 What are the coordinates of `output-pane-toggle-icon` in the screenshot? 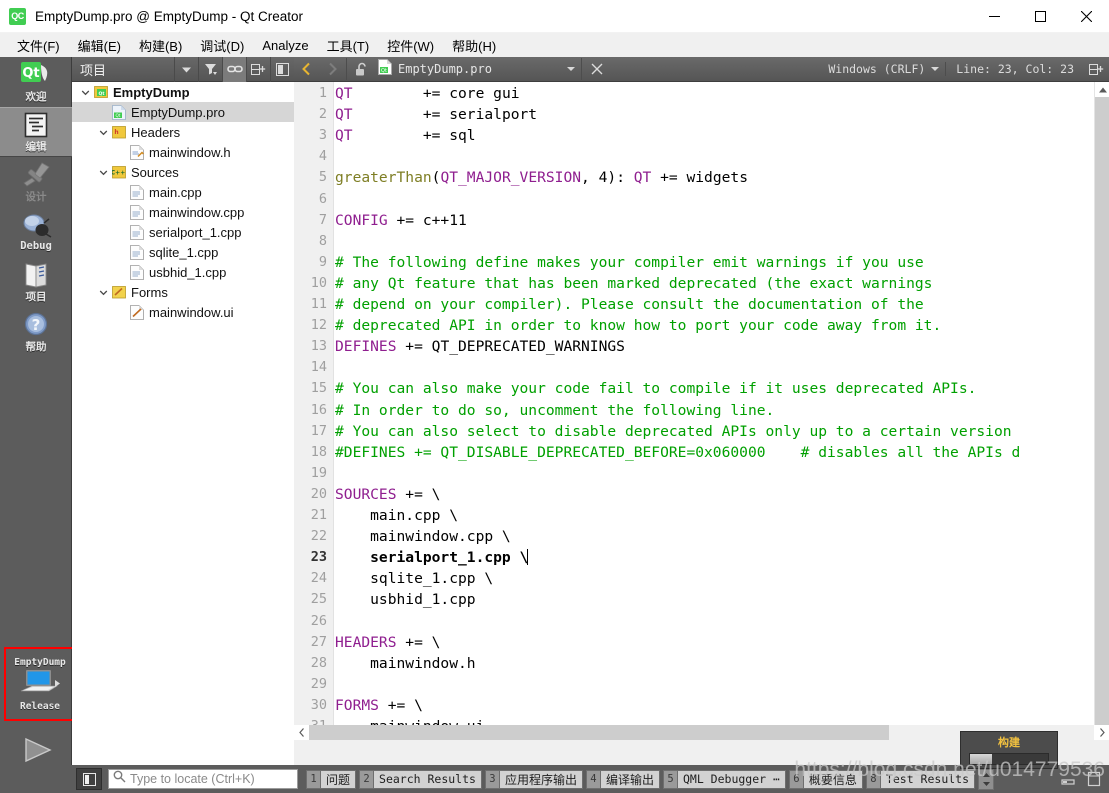 It's located at (1094, 779).